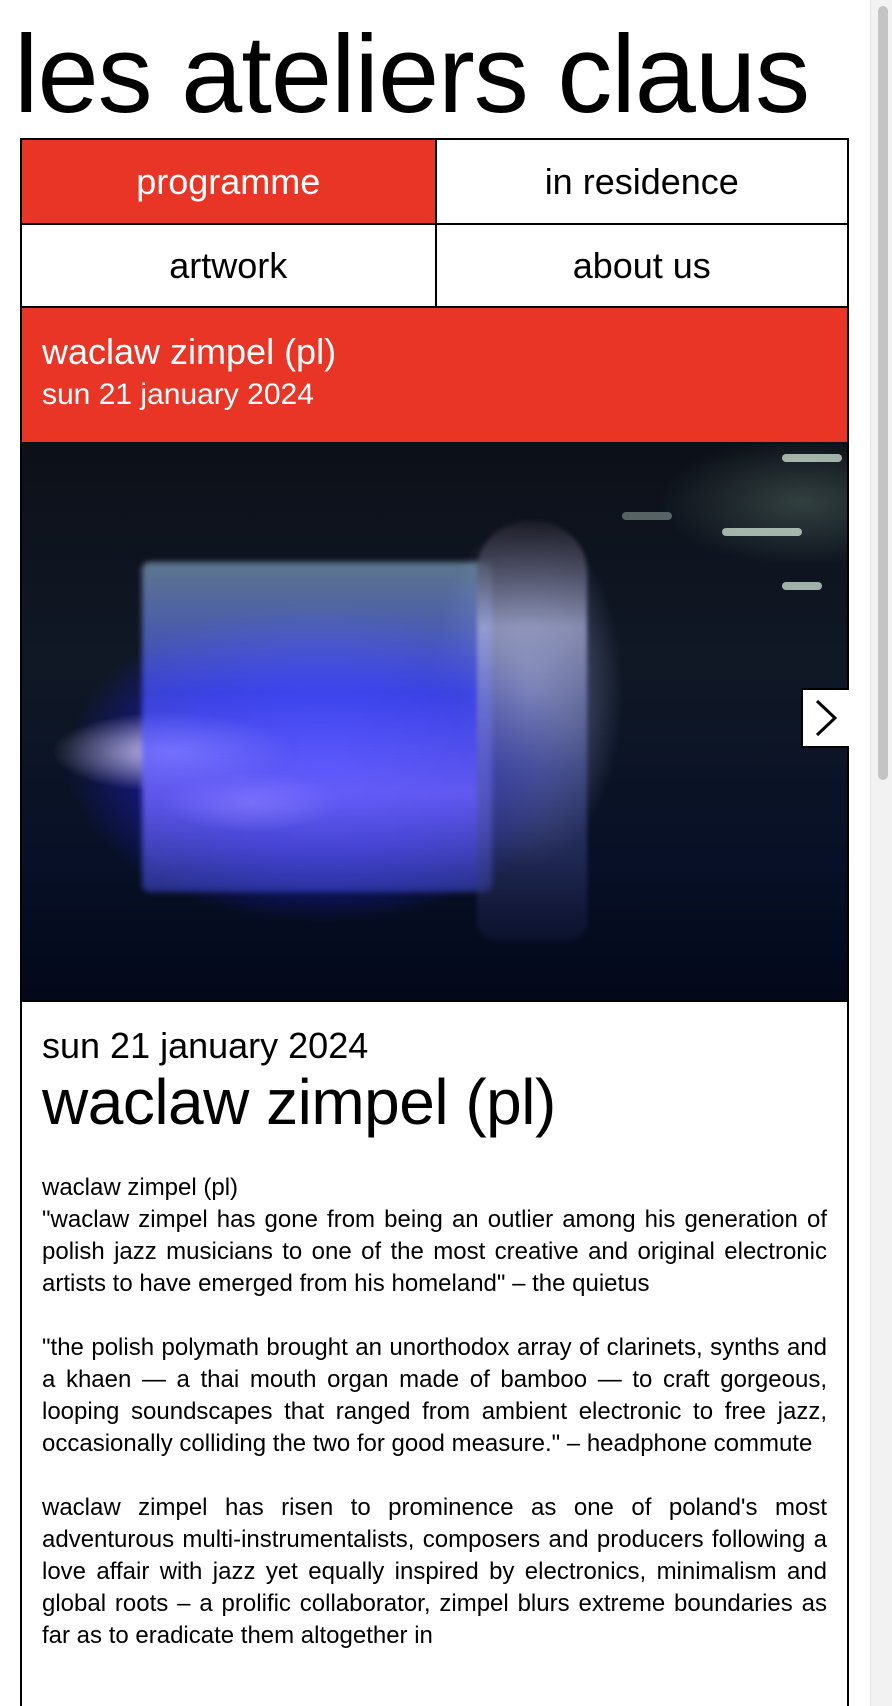 The image size is (892, 1706). Describe the element at coordinates (317, 727) in the screenshot. I see `hero-pallet-shape` at that location.